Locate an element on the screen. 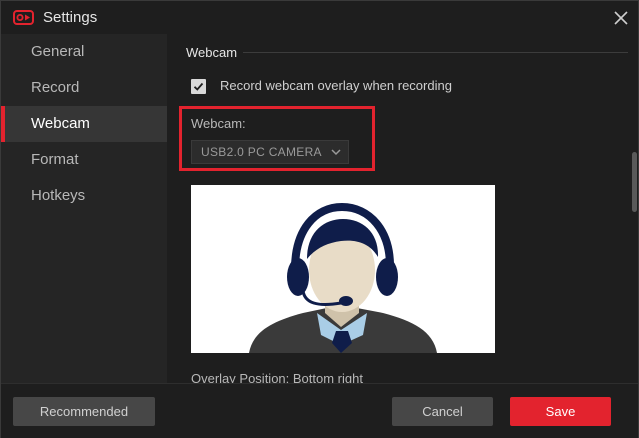  record-overlay-checkbox is located at coordinates (198, 86).